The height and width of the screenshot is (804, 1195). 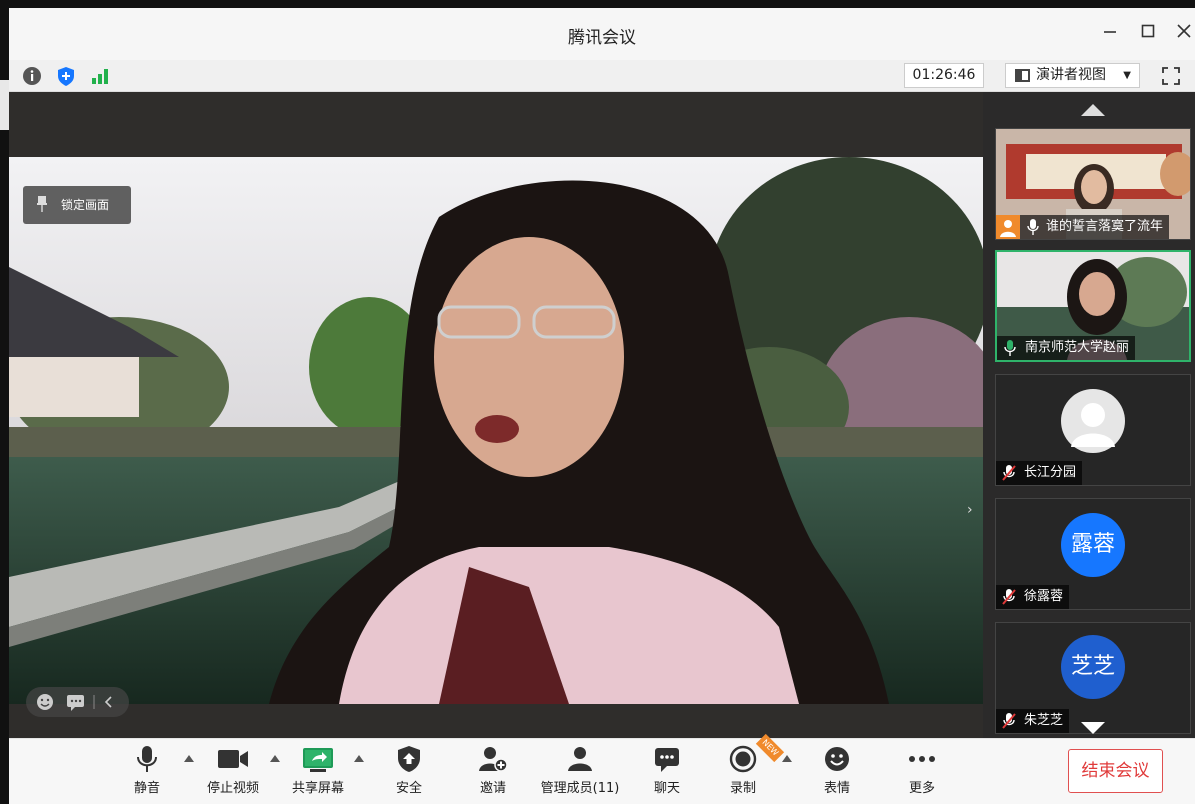 What do you see at coordinates (146, 788) in the screenshot?
I see `mute-label: 静音` at bounding box center [146, 788].